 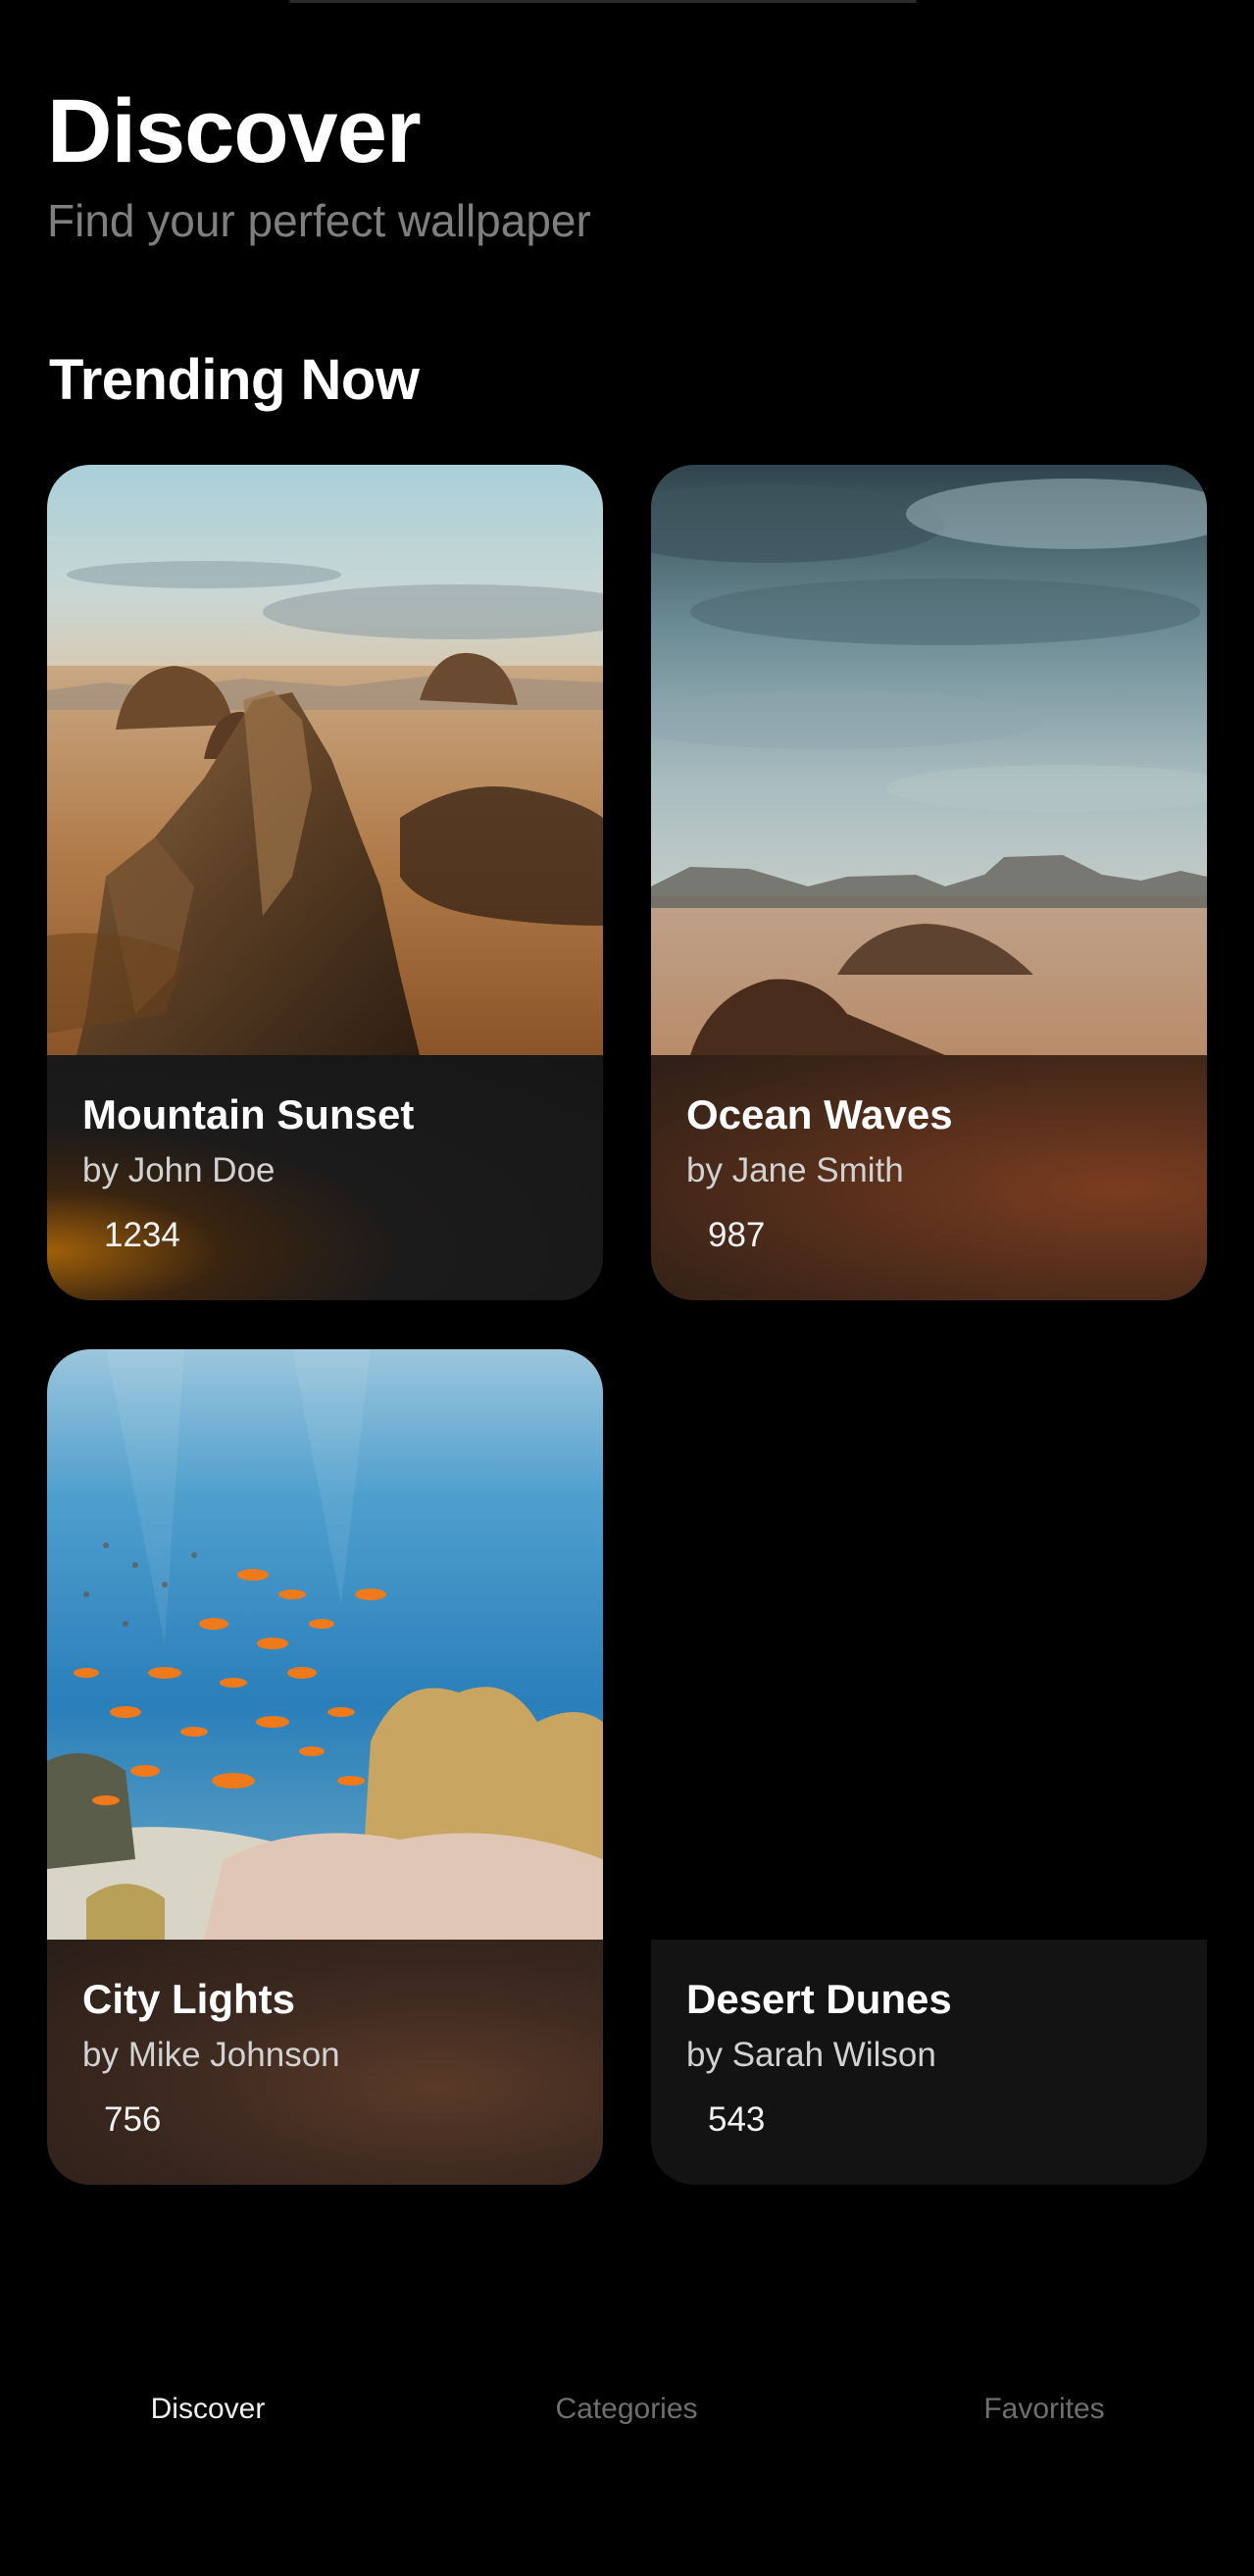 I want to click on card-info: City Lights by Mike Johnson 756, so click(x=325, y=2062).